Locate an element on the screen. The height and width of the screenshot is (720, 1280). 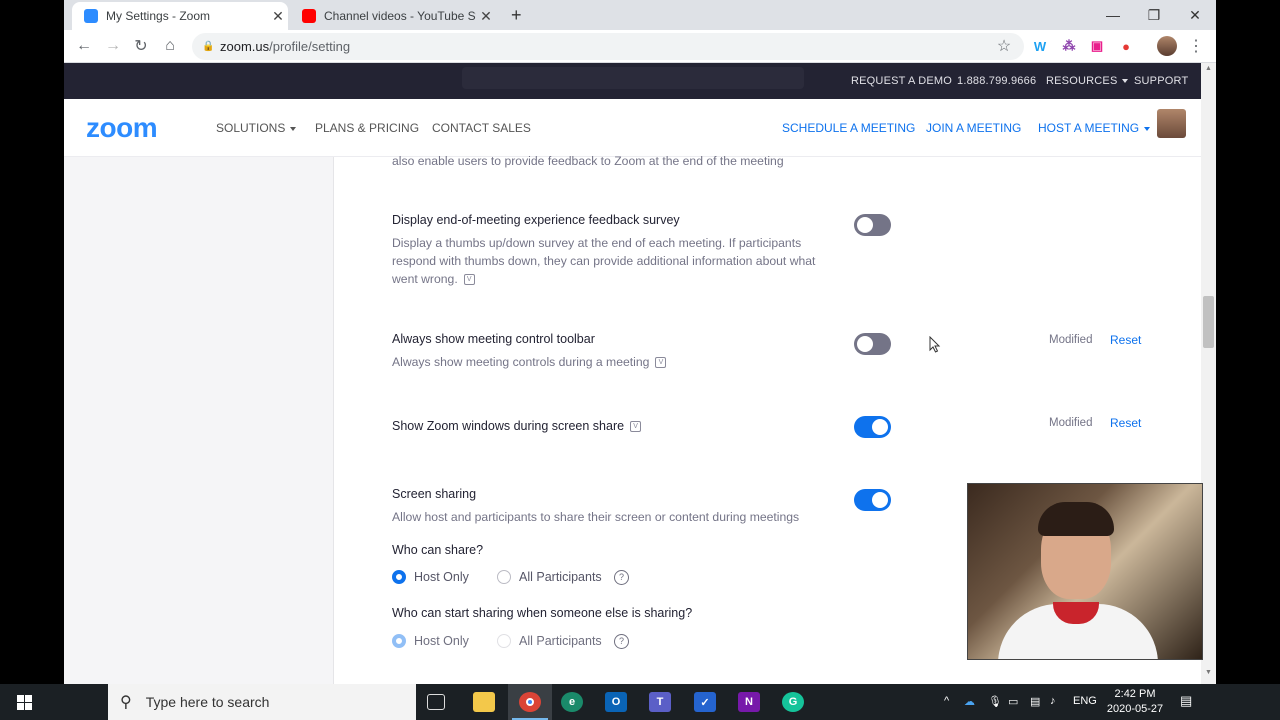
top-search-box is located at coordinates (633, 78).